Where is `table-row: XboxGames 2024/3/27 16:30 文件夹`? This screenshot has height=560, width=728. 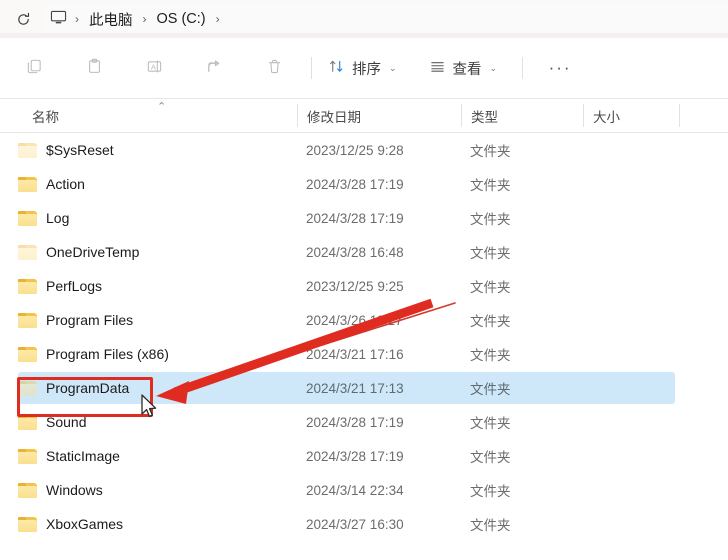 table-row: XboxGames 2024/3/27 16:30 文件夹 is located at coordinates (364, 524).